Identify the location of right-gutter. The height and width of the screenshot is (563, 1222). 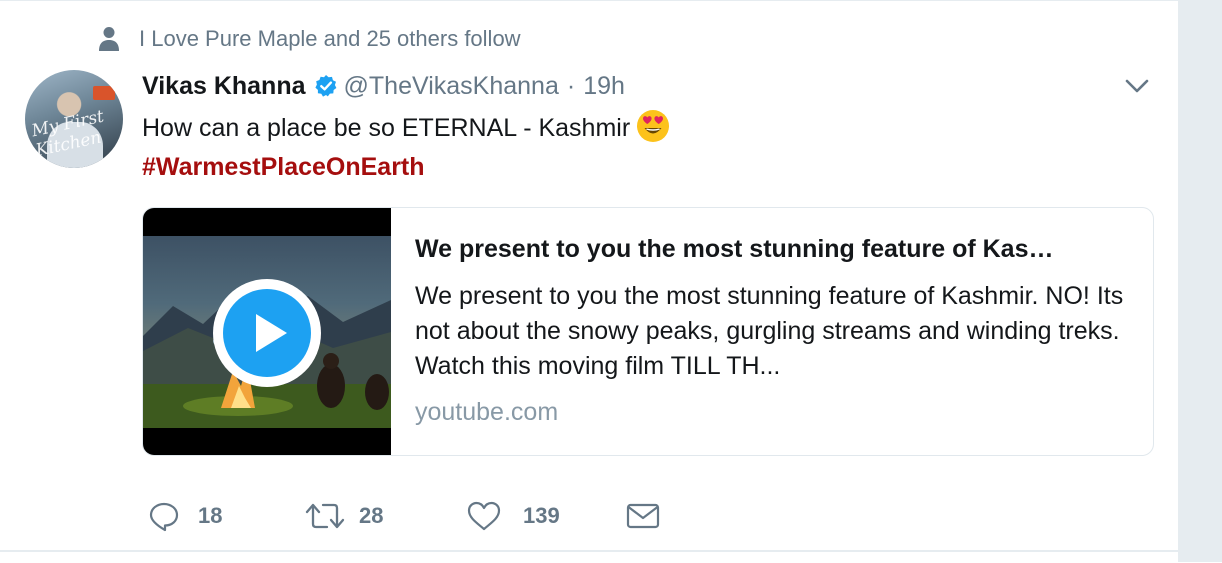
(1200, 281).